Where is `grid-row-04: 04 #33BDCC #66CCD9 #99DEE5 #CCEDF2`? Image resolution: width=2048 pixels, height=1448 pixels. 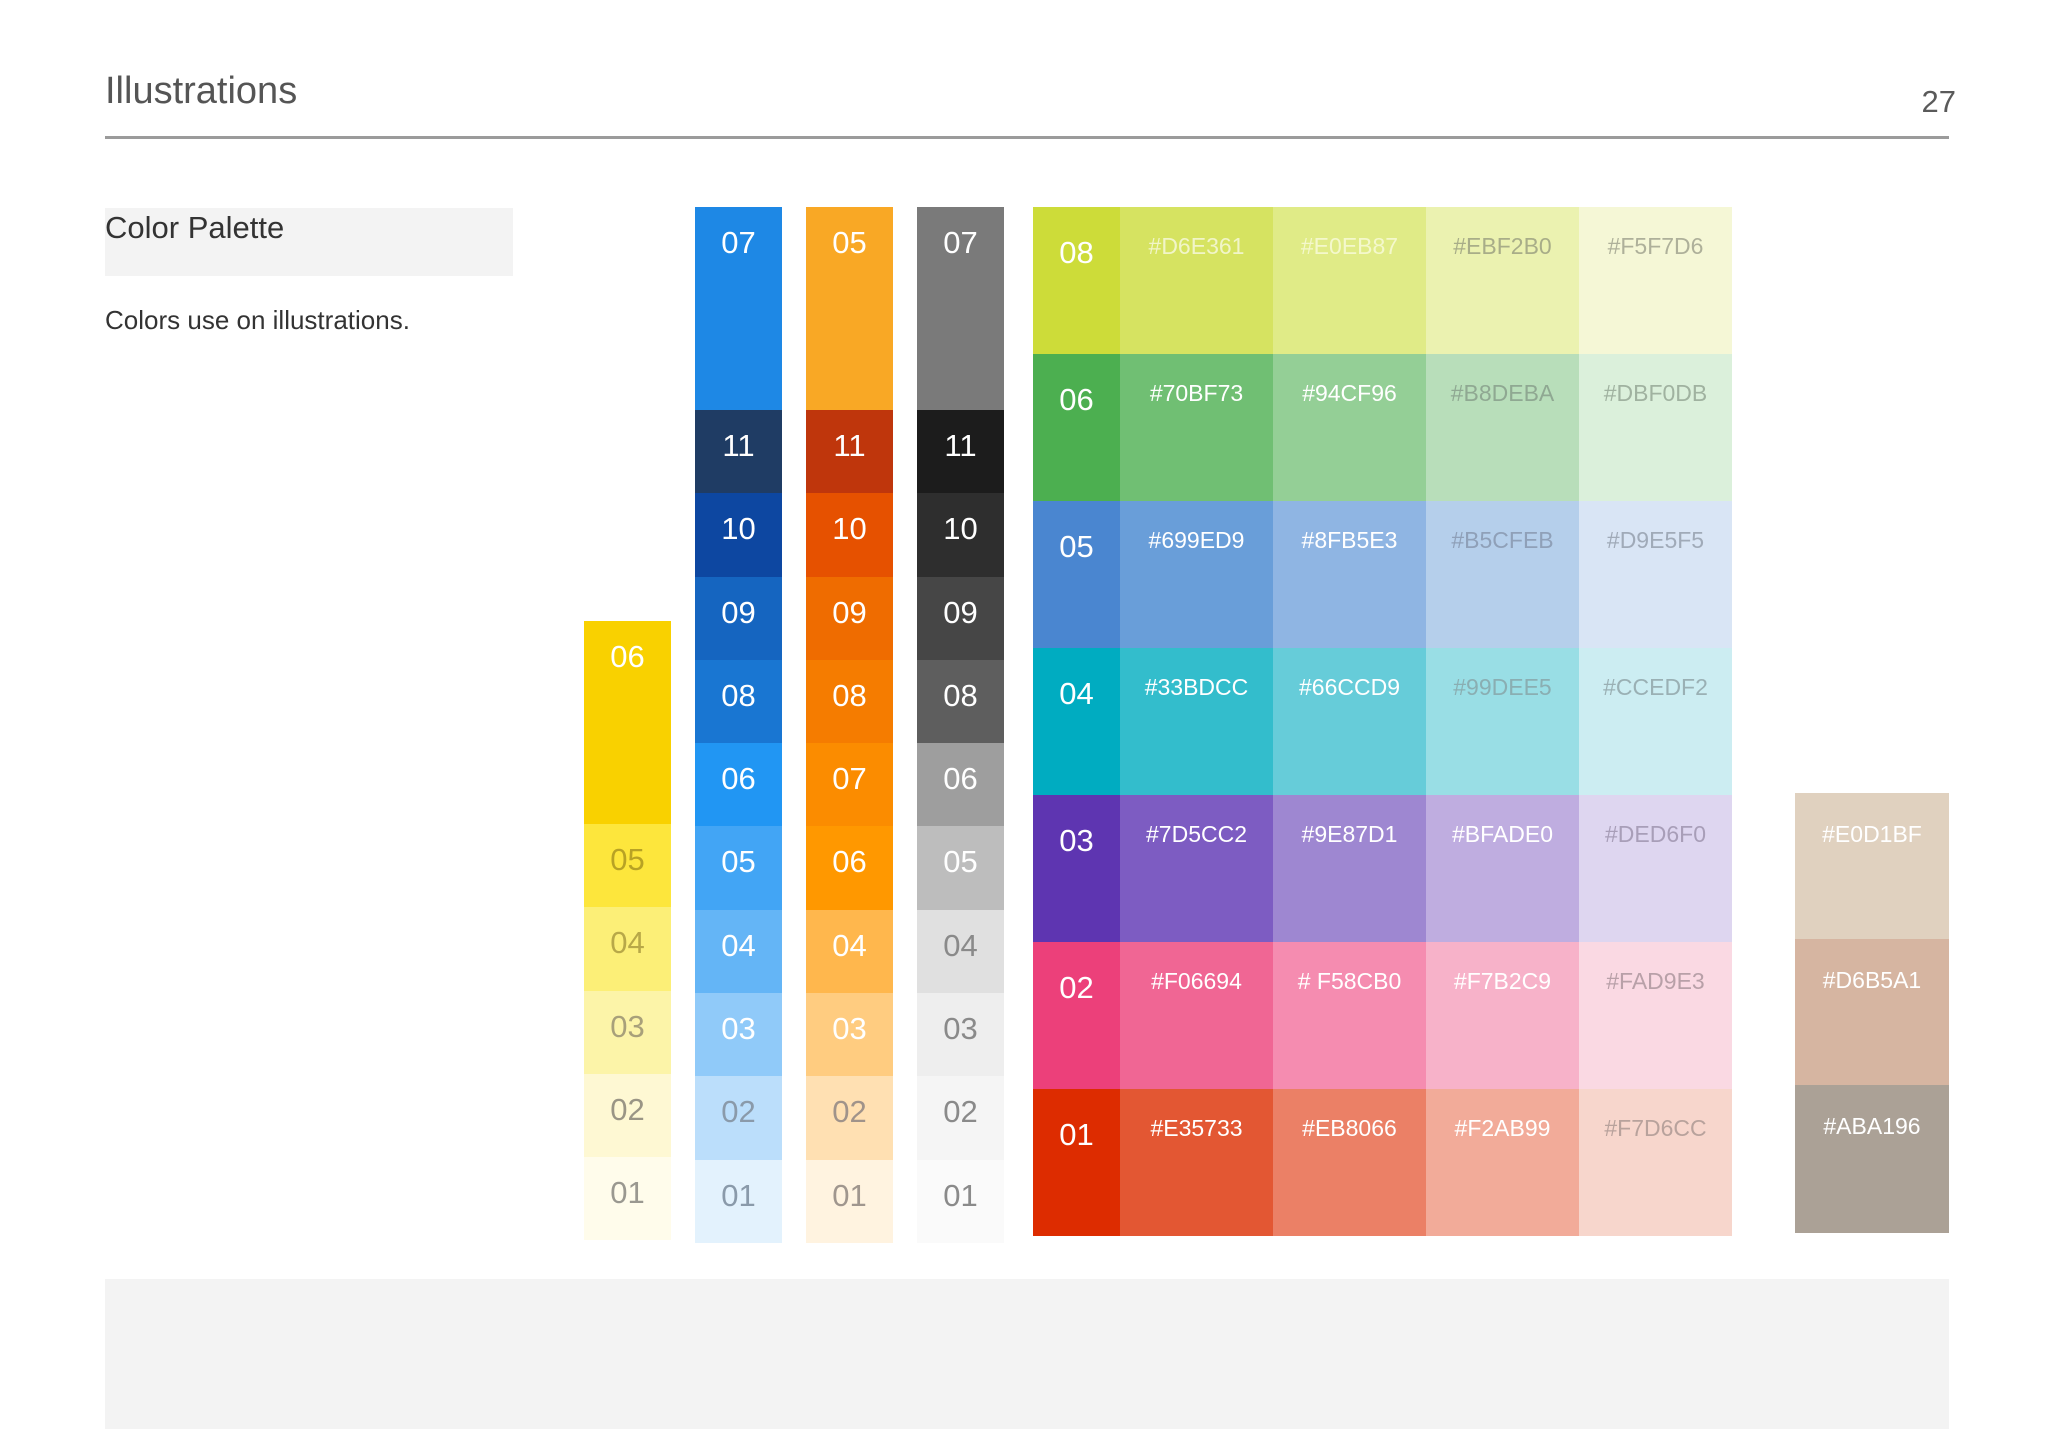 grid-row-04: 04 #33BDCC #66CCD9 #99DEE5 #CCEDF2 is located at coordinates (1382, 721).